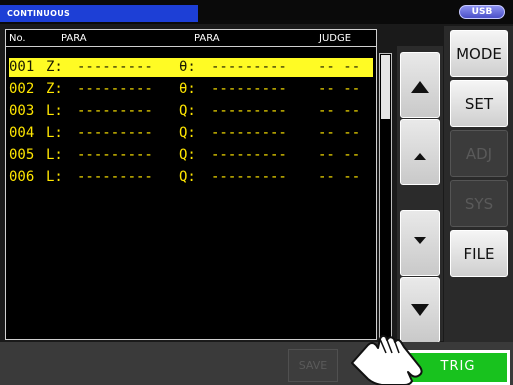 The height and width of the screenshot is (385, 513). I want to click on set-button: SET, so click(479, 103).